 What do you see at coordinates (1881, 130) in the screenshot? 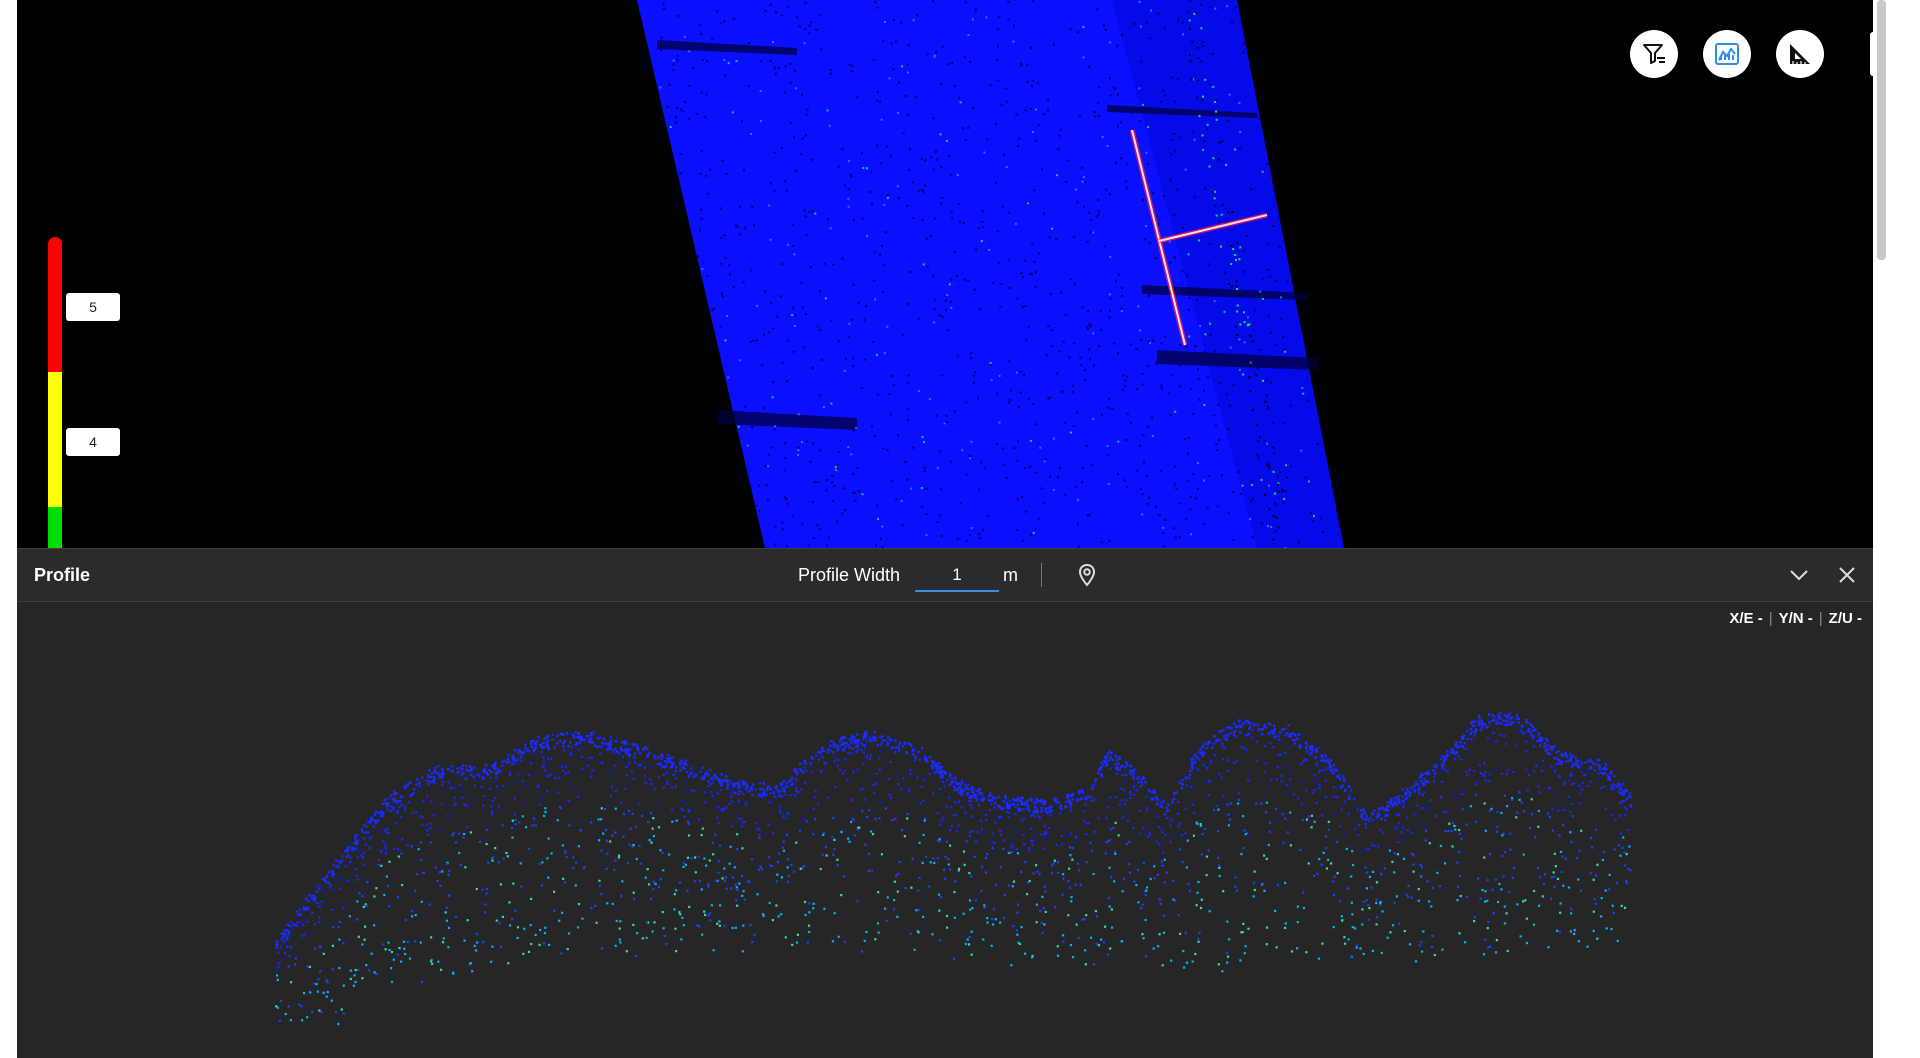
I see `scrollbar-thumb` at bounding box center [1881, 130].